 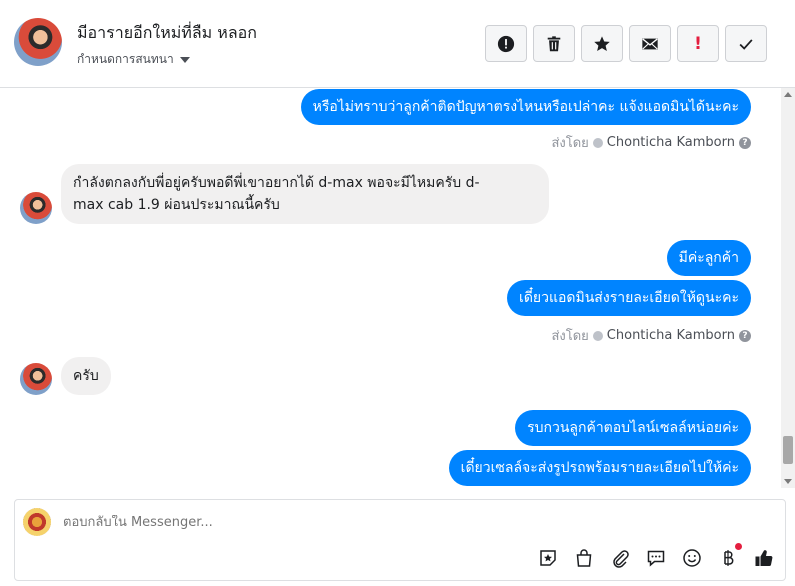 I want to click on paperclip-icon, so click(x=621, y=559).